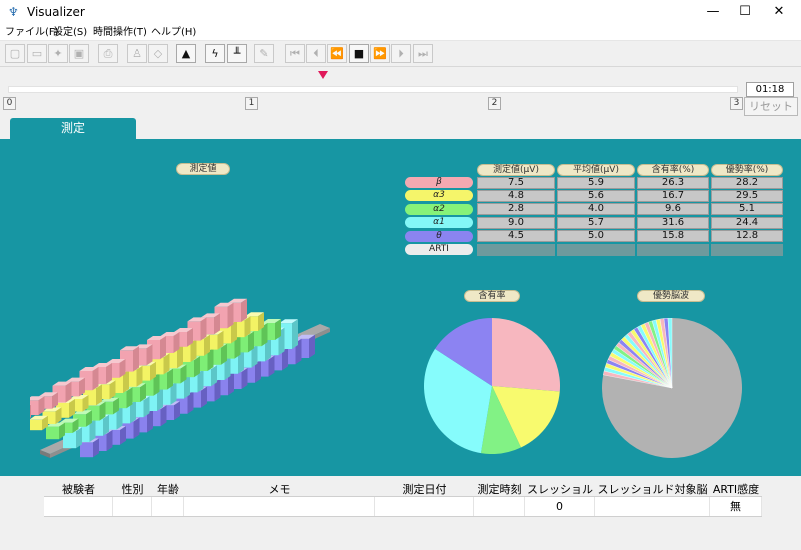 Image resolution: width=801 pixels, height=550 pixels. Describe the element at coordinates (560, 506) in the screenshot. I see `subject-field-6: 0` at that location.